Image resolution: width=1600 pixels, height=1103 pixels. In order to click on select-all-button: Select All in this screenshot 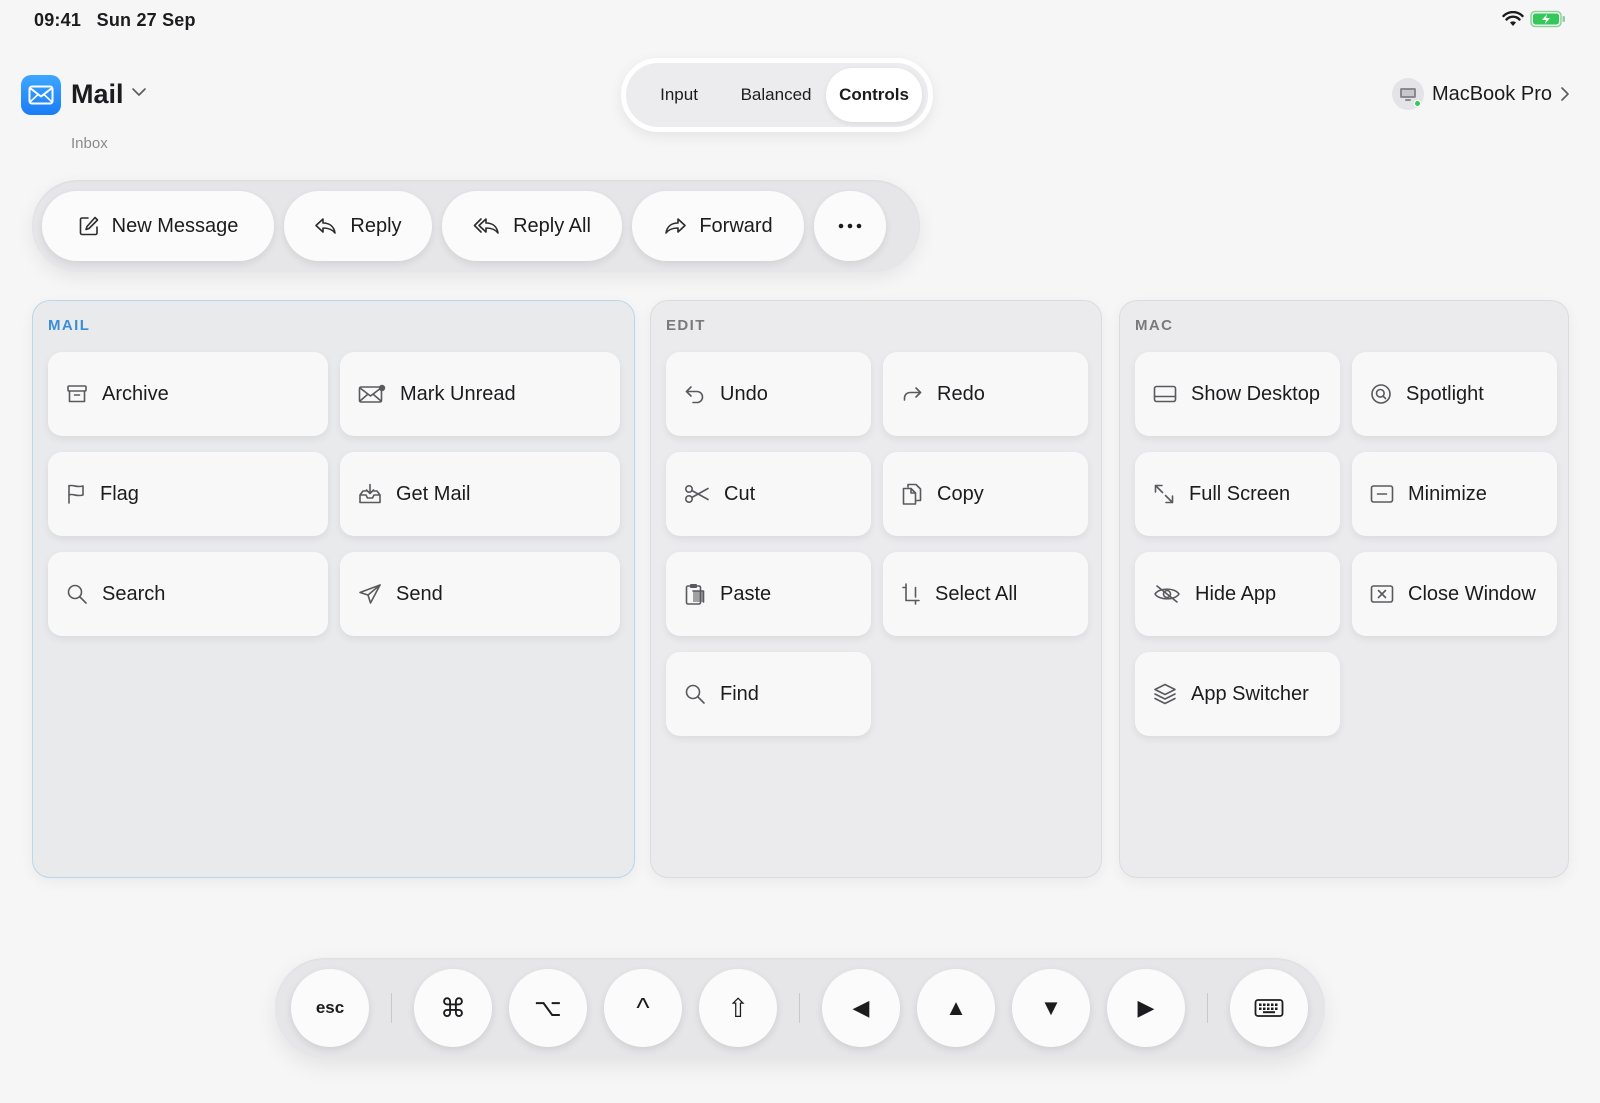, I will do `click(985, 594)`.